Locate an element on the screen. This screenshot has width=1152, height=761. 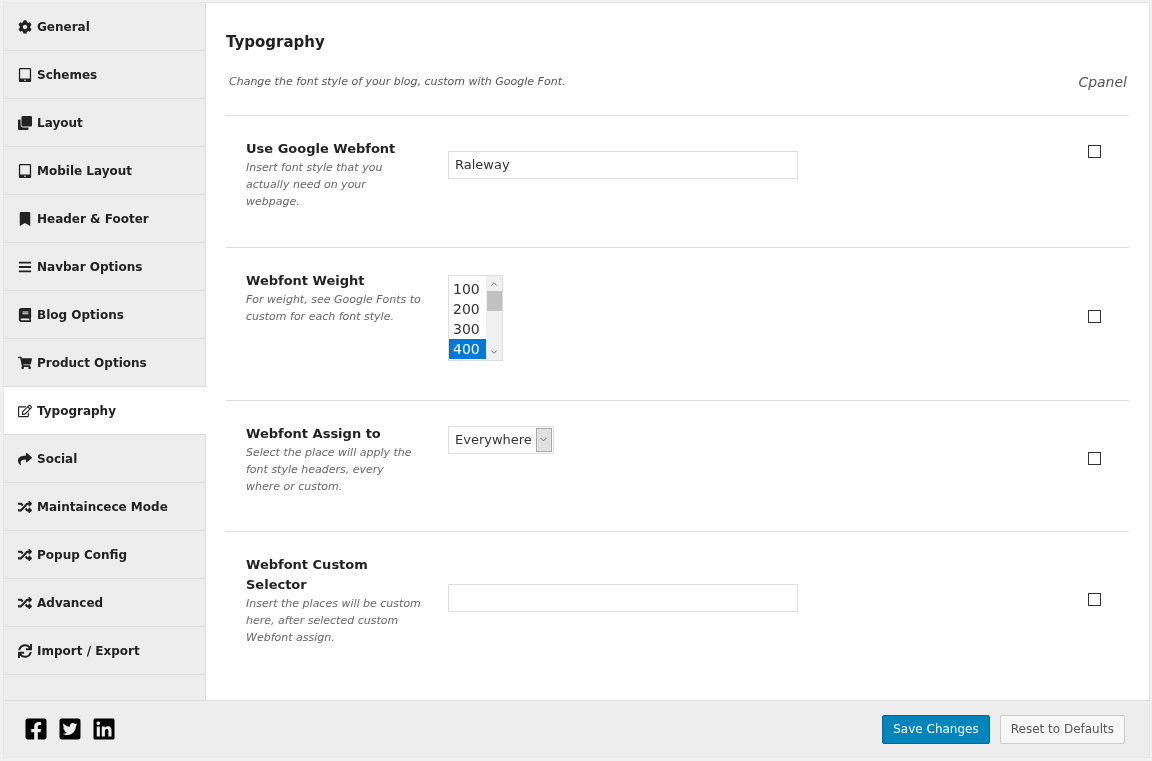
edit-icon is located at coordinates (25, 410).